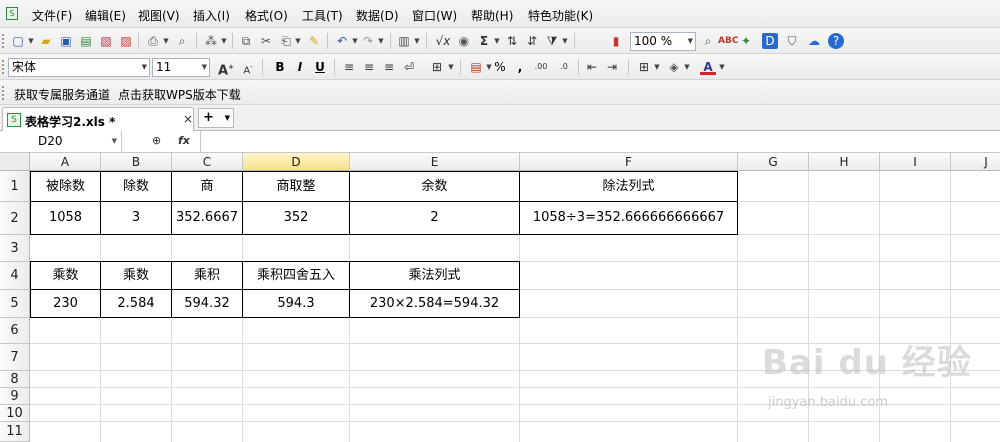  I want to click on new-dropdown-icon: ▼, so click(31, 41).